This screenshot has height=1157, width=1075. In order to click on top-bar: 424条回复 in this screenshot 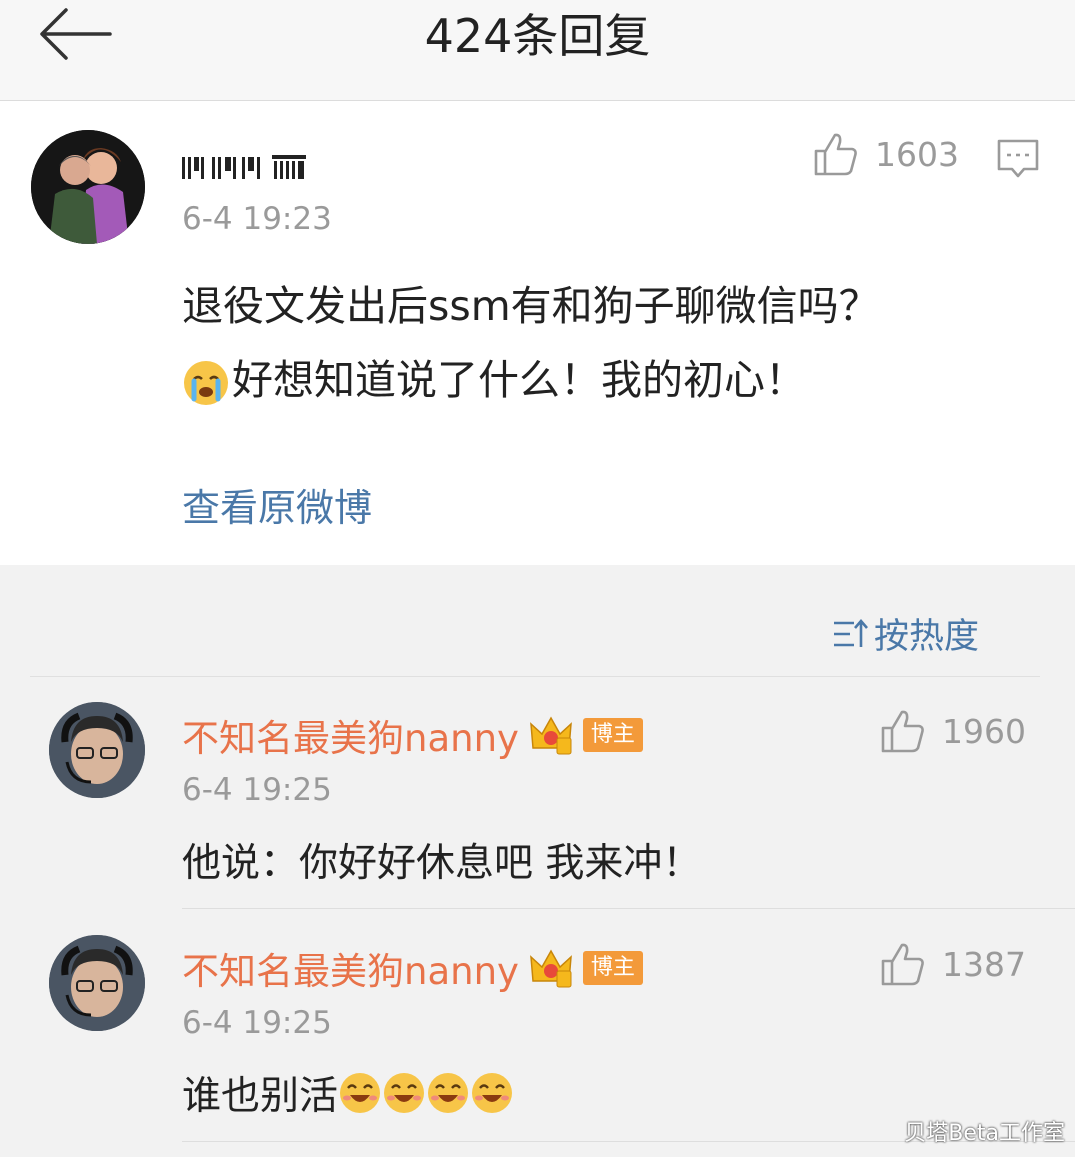, I will do `click(537, 50)`.